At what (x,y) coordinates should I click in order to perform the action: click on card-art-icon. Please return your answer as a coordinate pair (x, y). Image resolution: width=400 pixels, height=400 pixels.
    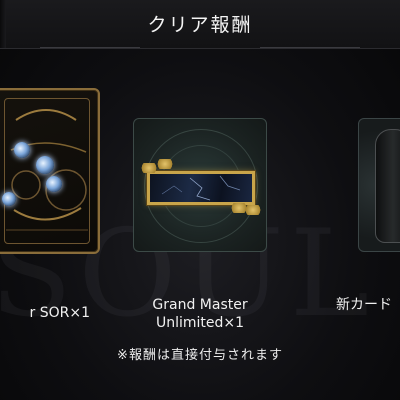
    Looking at the image, I should click on (387, 186).